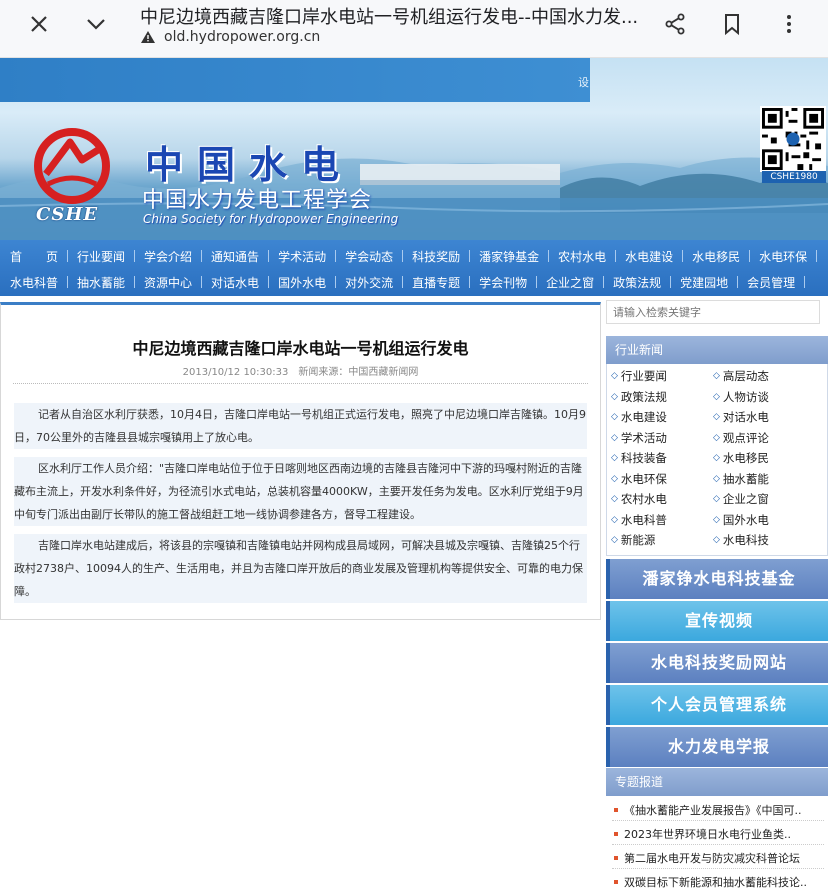 The image size is (828, 890). I want to click on promo-button-3: 个人会员管理系统, so click(717, 705).